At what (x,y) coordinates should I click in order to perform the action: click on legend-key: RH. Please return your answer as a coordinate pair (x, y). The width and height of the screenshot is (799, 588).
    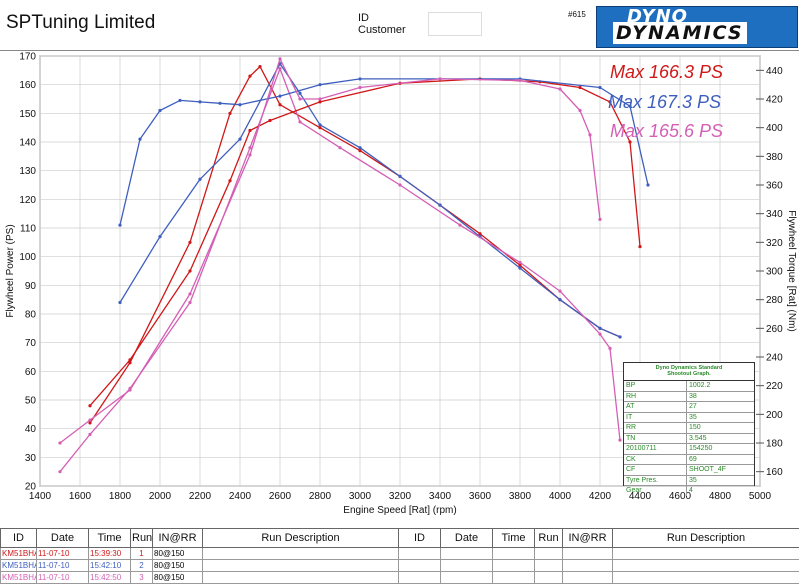
    Looking at the image, I should click on (655, 396).